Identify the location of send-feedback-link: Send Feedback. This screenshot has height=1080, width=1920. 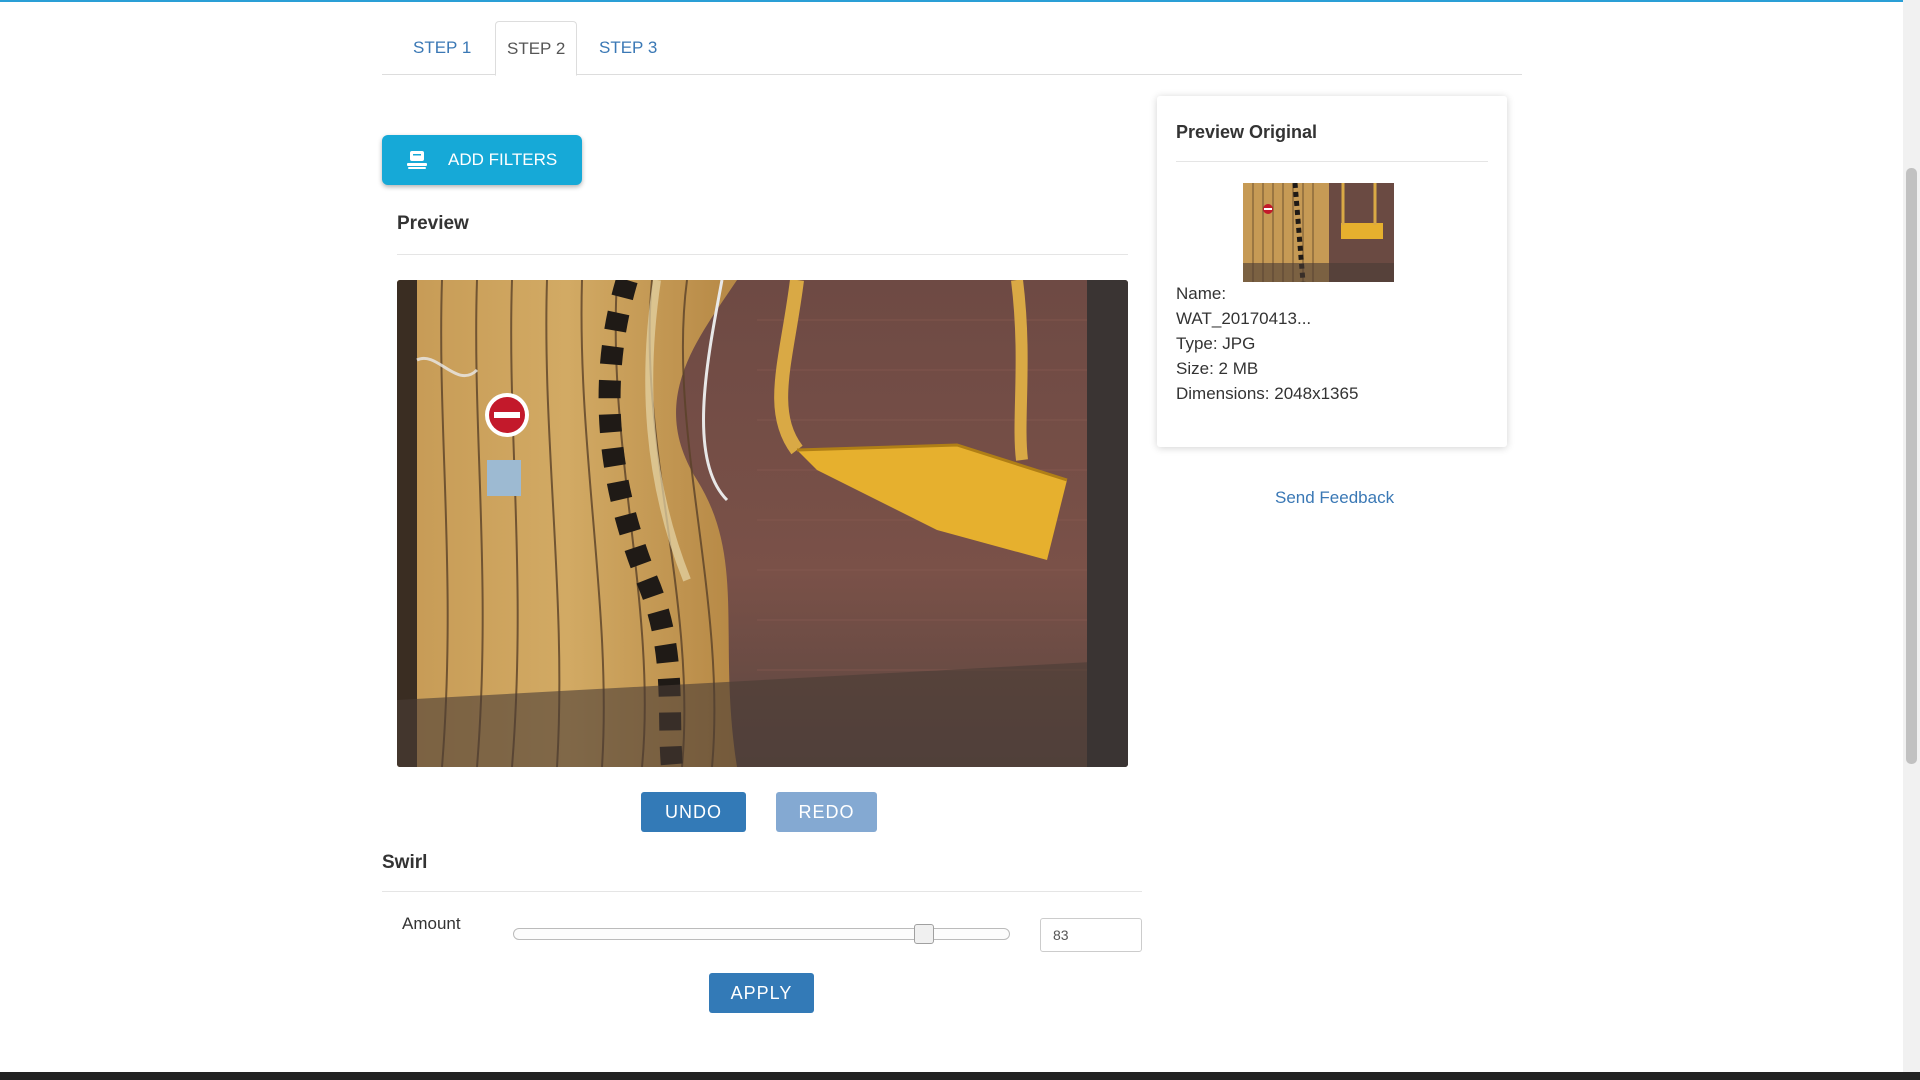
(1334, 498).